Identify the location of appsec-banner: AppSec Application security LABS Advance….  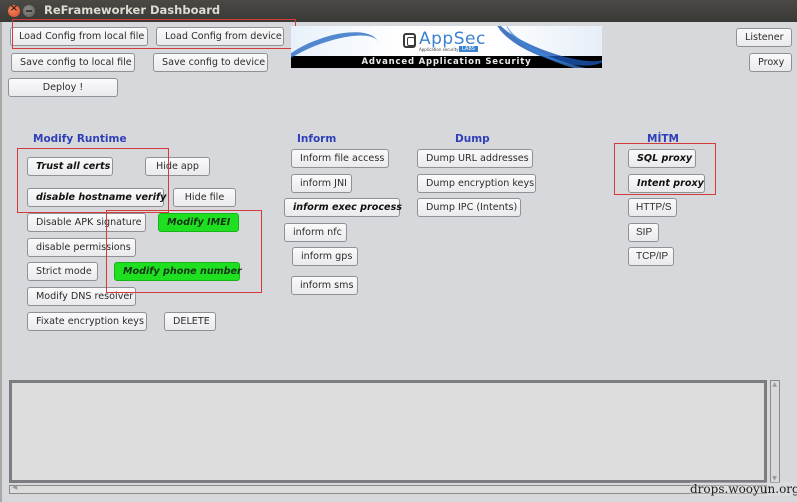
(446, 47).